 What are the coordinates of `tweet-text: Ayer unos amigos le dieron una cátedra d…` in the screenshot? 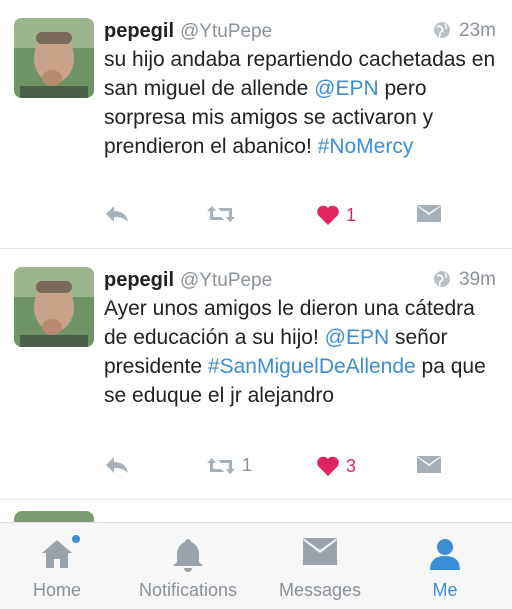 It's located at (304, 352).